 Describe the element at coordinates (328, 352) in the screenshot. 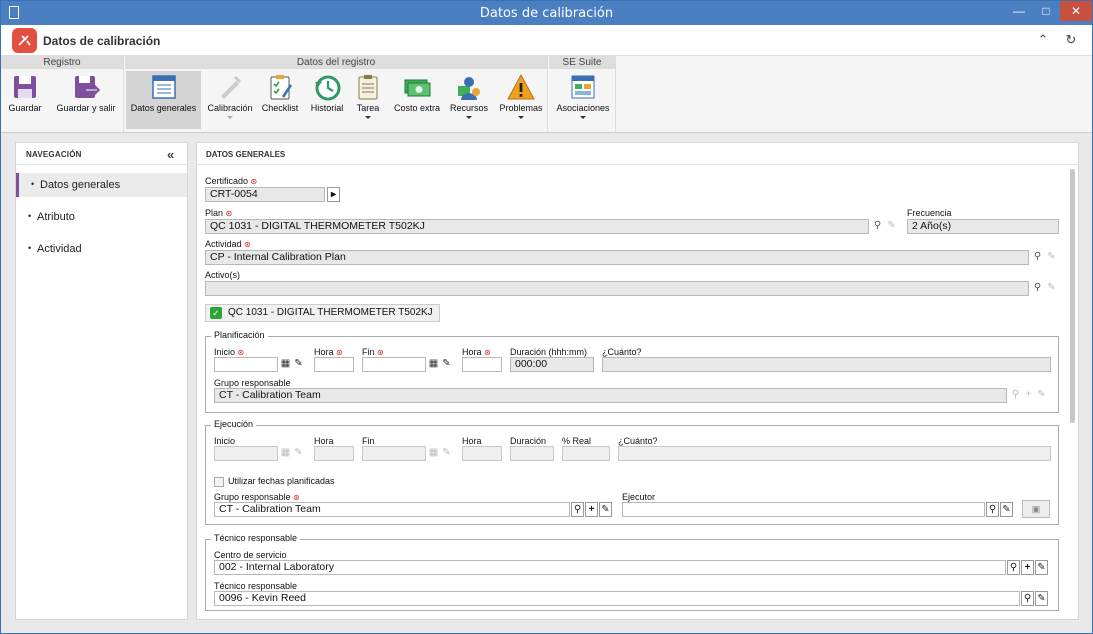

I see `planning-start-time-label: Hora ⊛` at that location.